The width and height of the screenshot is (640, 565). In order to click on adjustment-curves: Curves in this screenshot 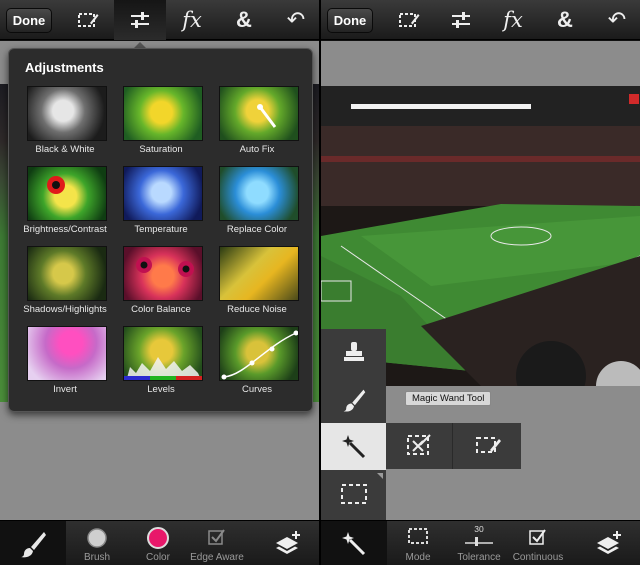, I will do `click(255, 365)`.